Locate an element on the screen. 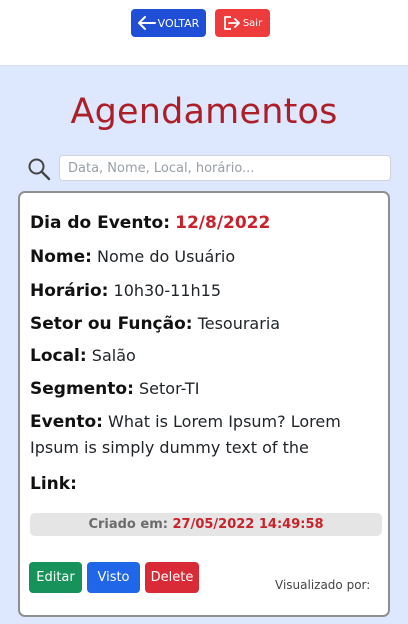 The height and width of the screenshot is (624, 408). event-date-row: Dia do Evento: 12/8/2022 is located at coordinates (150, 223).